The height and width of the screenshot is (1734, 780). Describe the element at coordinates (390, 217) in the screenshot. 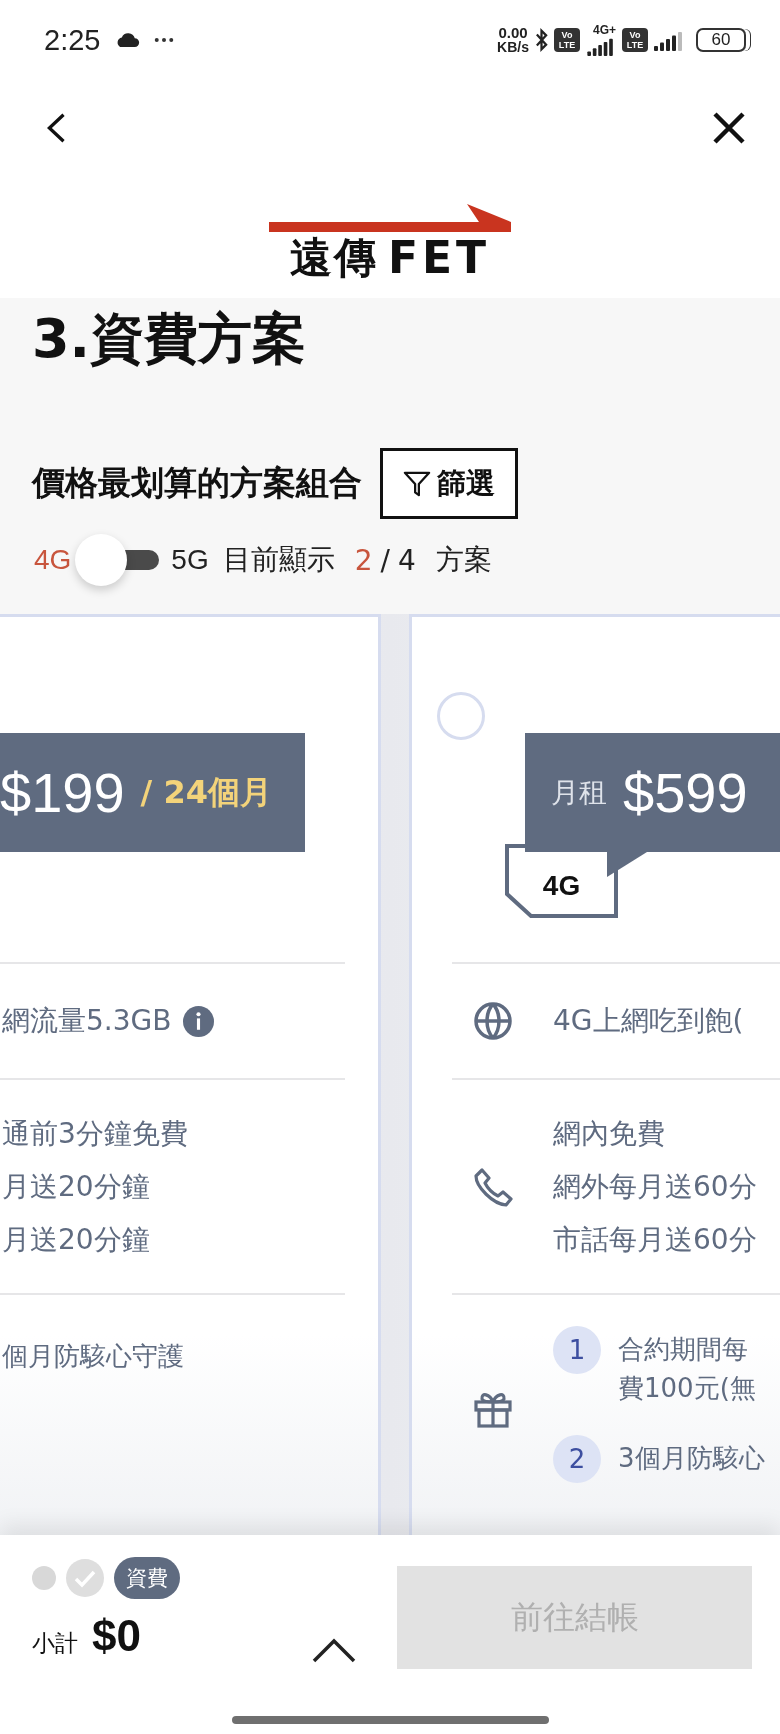

I see `logo-arrow-icon` at that location.